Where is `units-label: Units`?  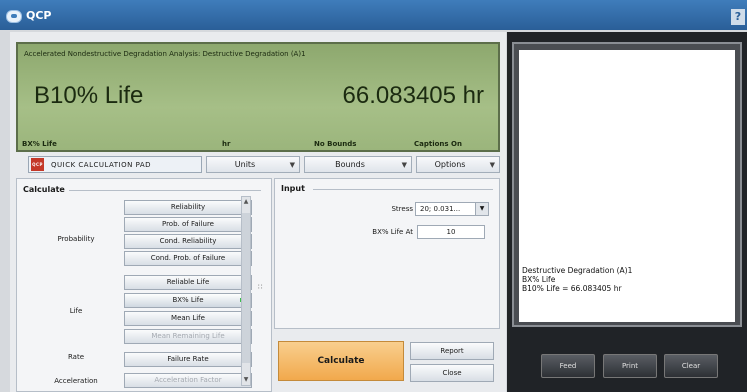
units-label: Units is located at coordinates (245, 164).